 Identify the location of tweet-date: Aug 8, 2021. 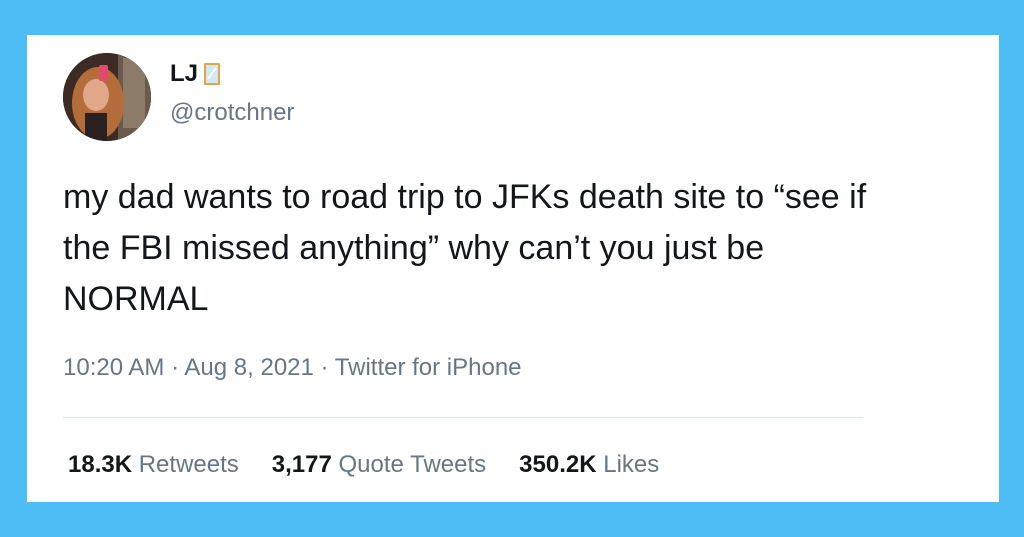
(248, 367).